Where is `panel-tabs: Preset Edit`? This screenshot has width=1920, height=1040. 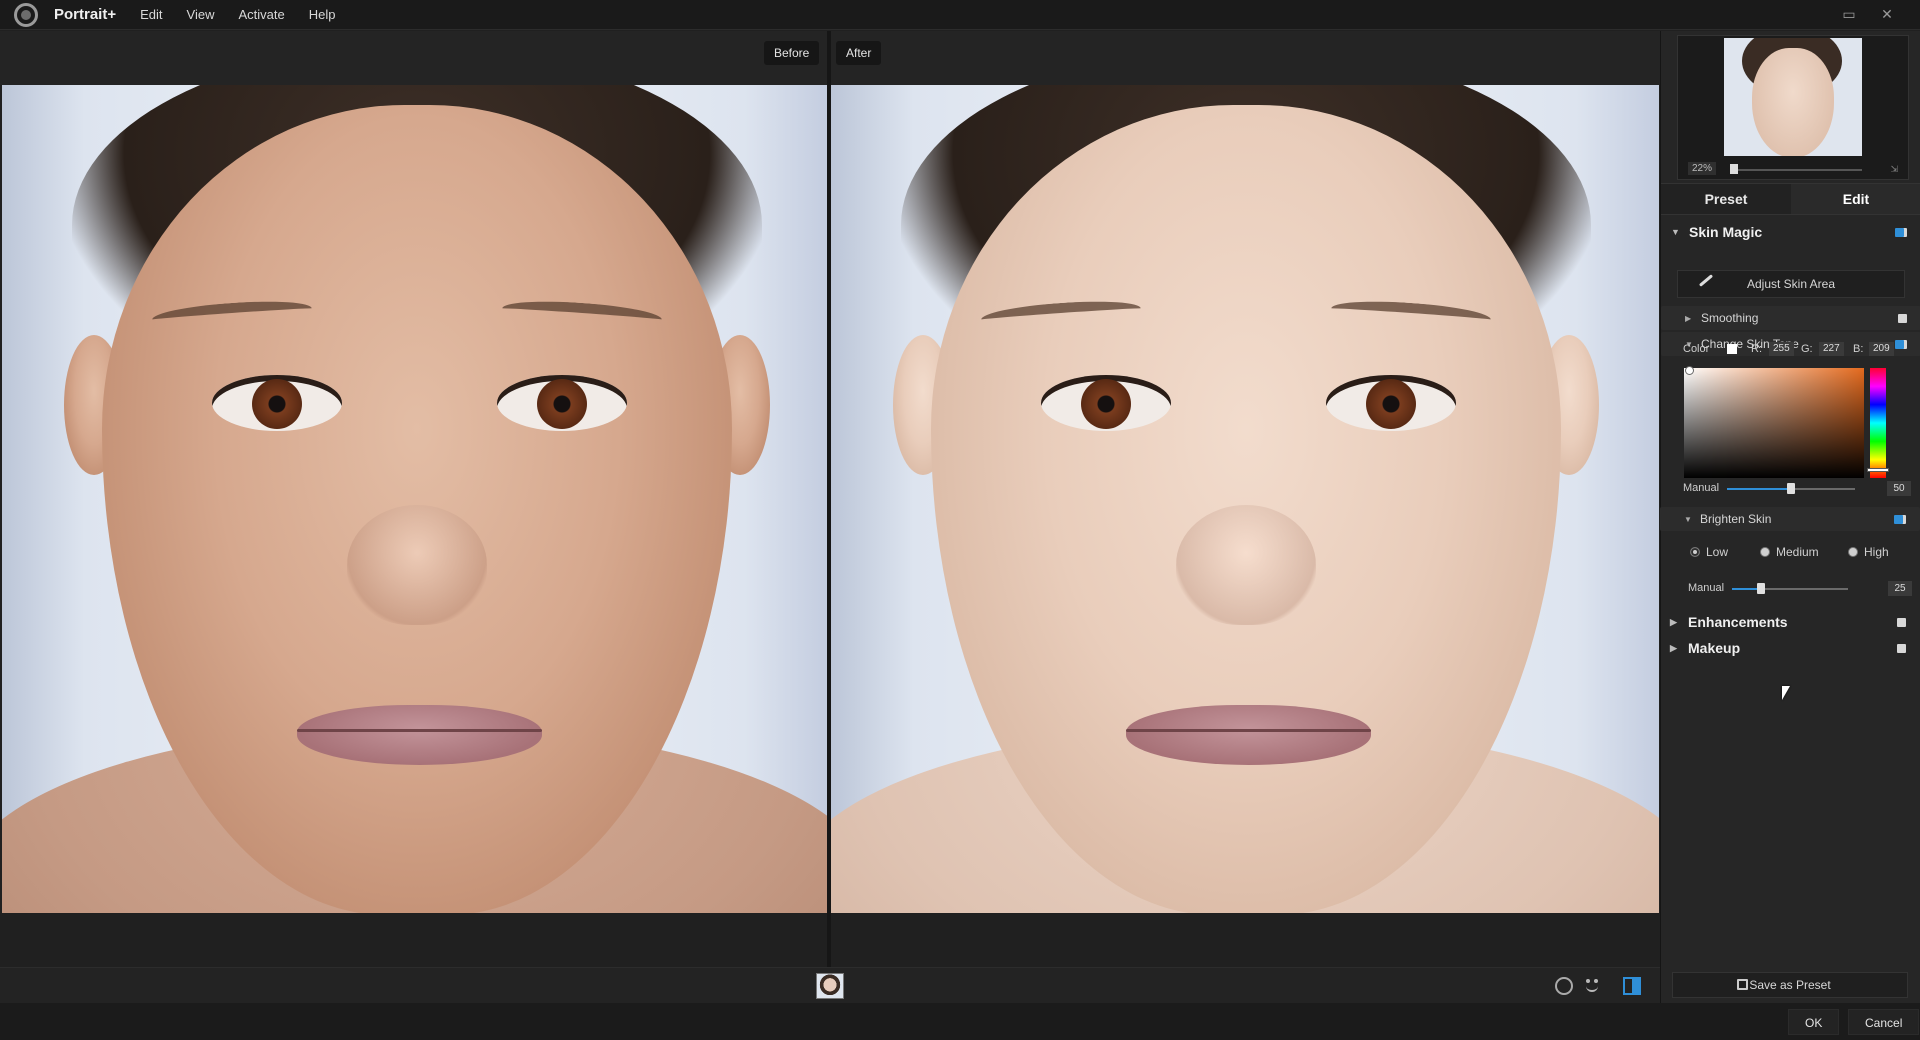 panel-tabs: Preset Edit is located at coordinates (1790, 199).